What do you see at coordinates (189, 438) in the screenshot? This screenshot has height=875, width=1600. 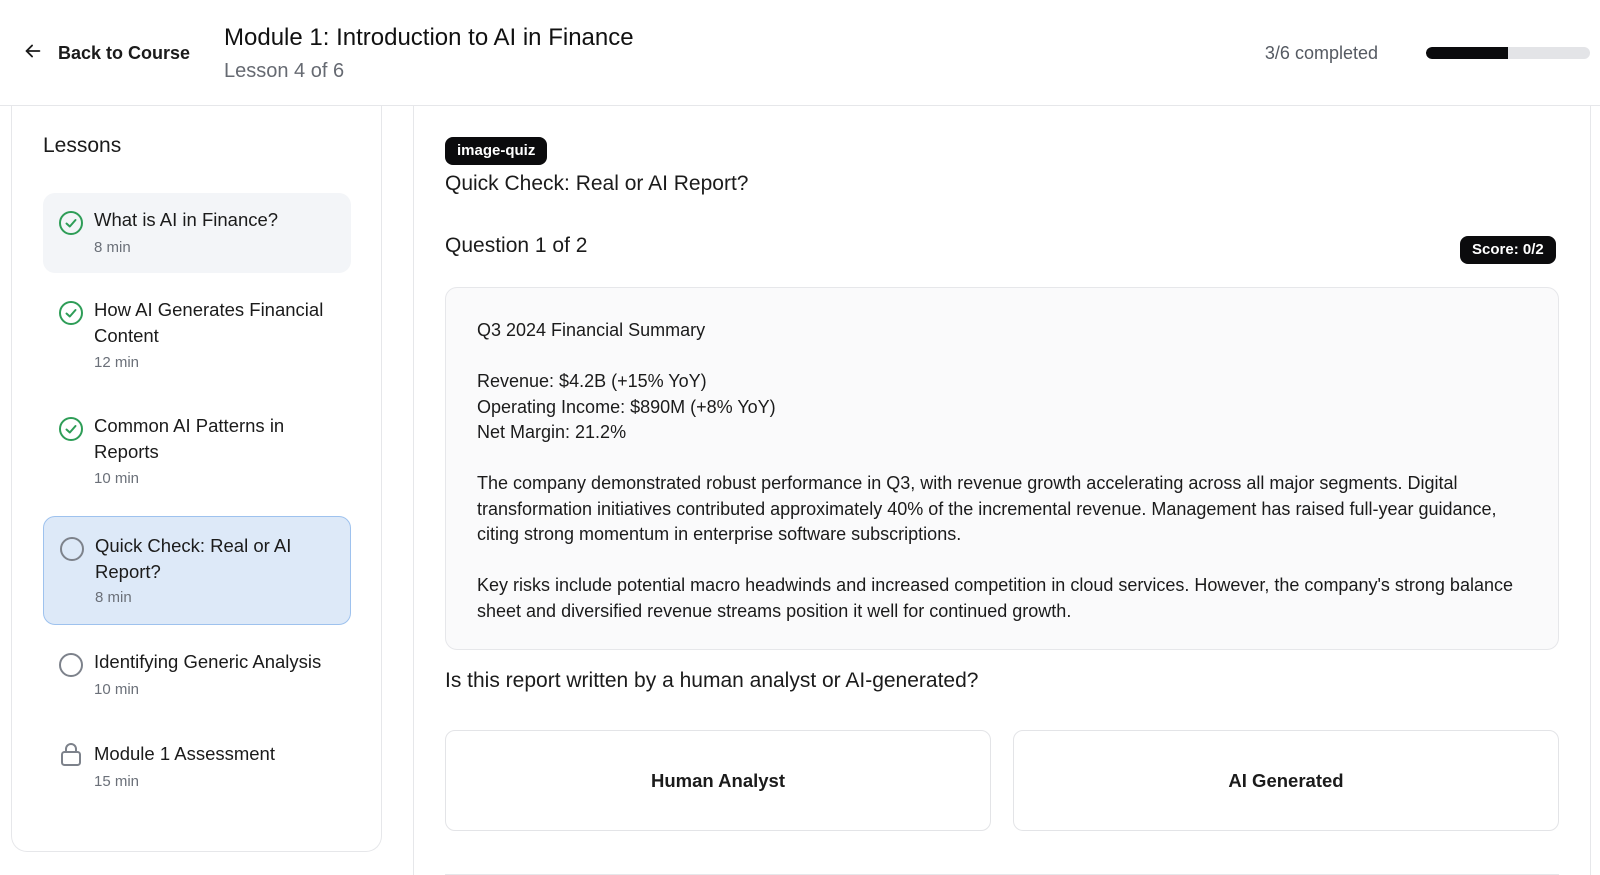 I see `lesson-name: Common AI Patterns in Reports` at bounding box center [189, 438].